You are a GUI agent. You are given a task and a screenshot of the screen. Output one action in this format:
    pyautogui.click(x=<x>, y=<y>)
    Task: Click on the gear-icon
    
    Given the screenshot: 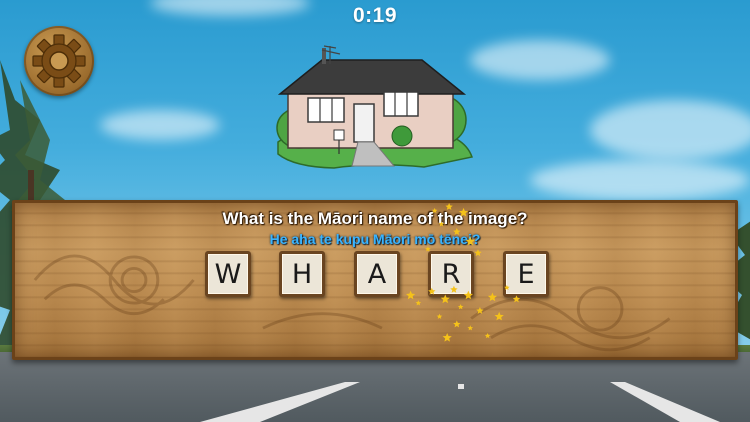 What is the action you would take?
    pyautogui.click(x=59, y=61)
    